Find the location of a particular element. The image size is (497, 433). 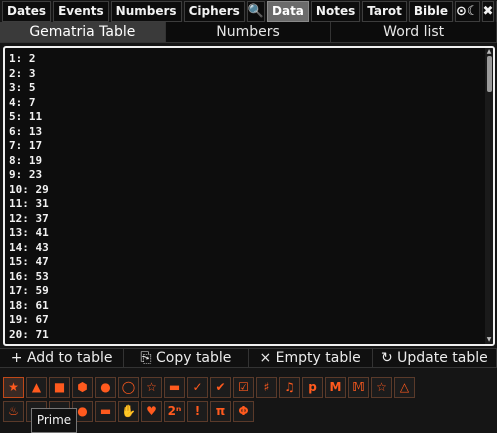

scroll-thumb is located at coordinates (489, 74).